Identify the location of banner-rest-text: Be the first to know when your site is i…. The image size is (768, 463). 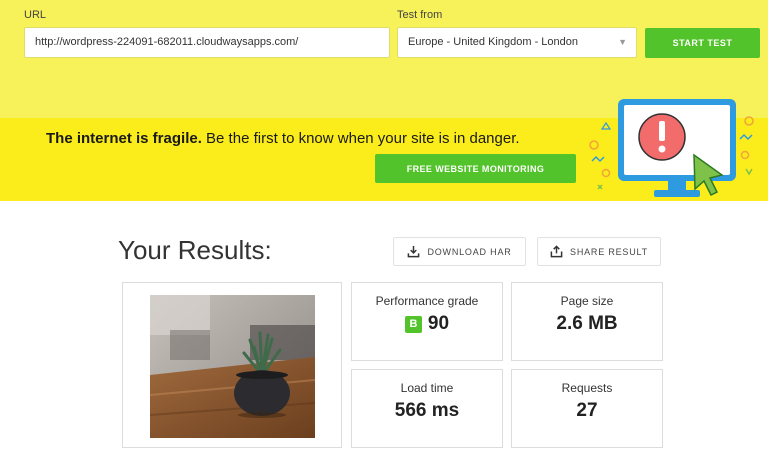
(360, 138).